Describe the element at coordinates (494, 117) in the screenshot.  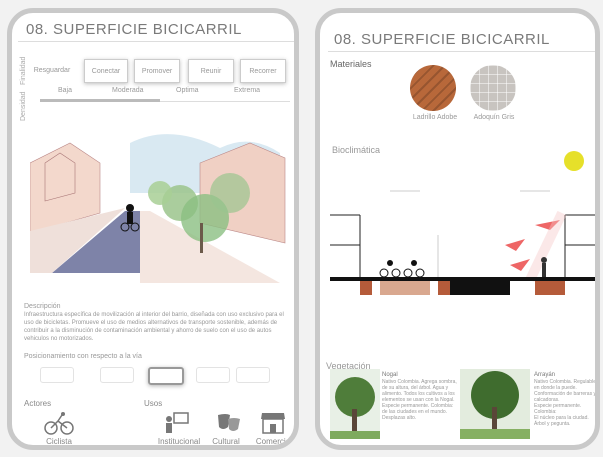
I see `material-label-adoquin: Adoquín Gris` at that location.